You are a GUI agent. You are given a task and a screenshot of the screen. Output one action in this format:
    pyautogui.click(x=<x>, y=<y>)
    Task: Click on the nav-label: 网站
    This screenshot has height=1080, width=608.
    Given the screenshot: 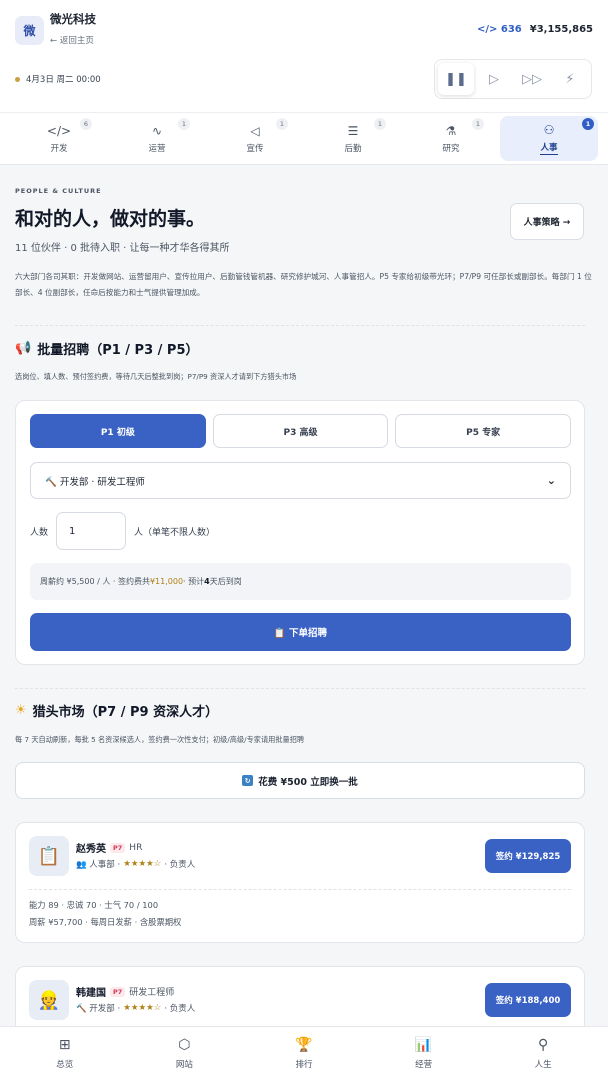 What is the action you would take?
    pyautogui.click(x=184, y=1064)
    